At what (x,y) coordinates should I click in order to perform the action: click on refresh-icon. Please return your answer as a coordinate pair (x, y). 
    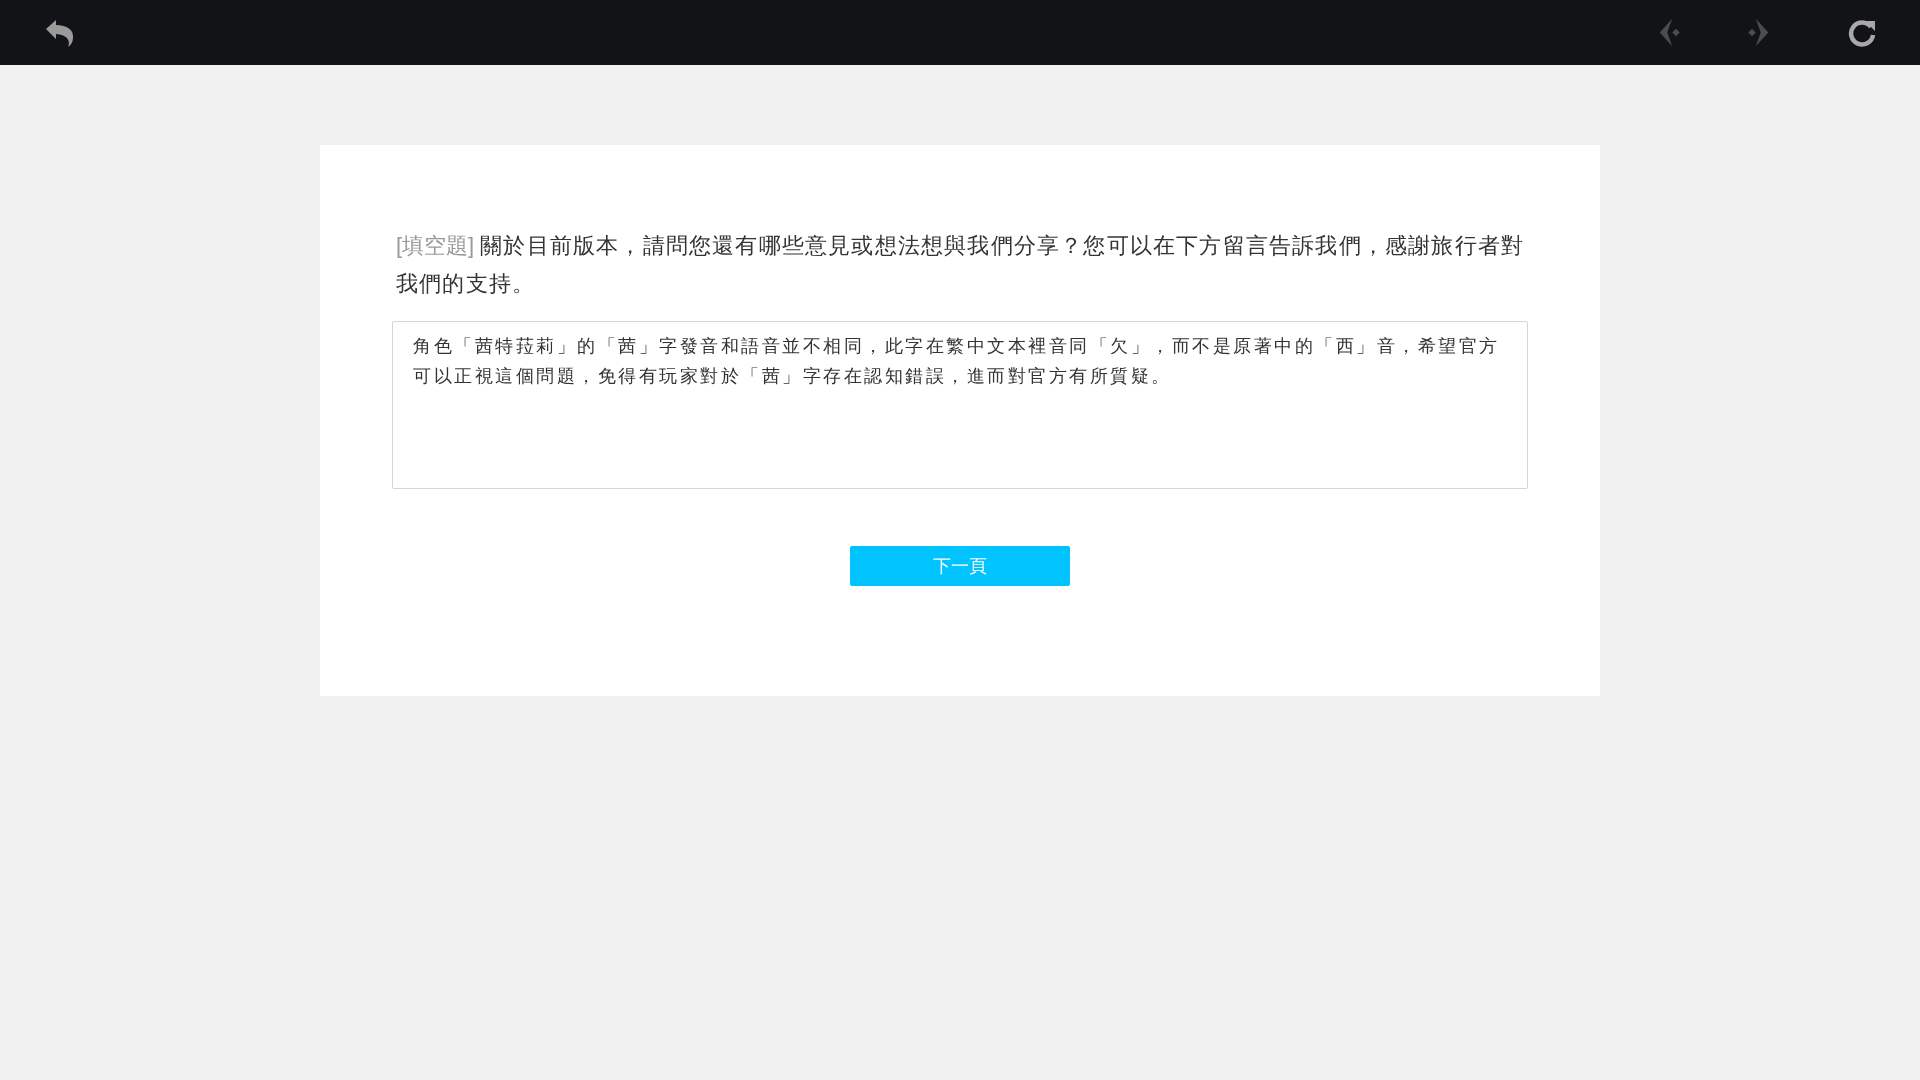
    Looking at the image, I should click on (1862, 32).